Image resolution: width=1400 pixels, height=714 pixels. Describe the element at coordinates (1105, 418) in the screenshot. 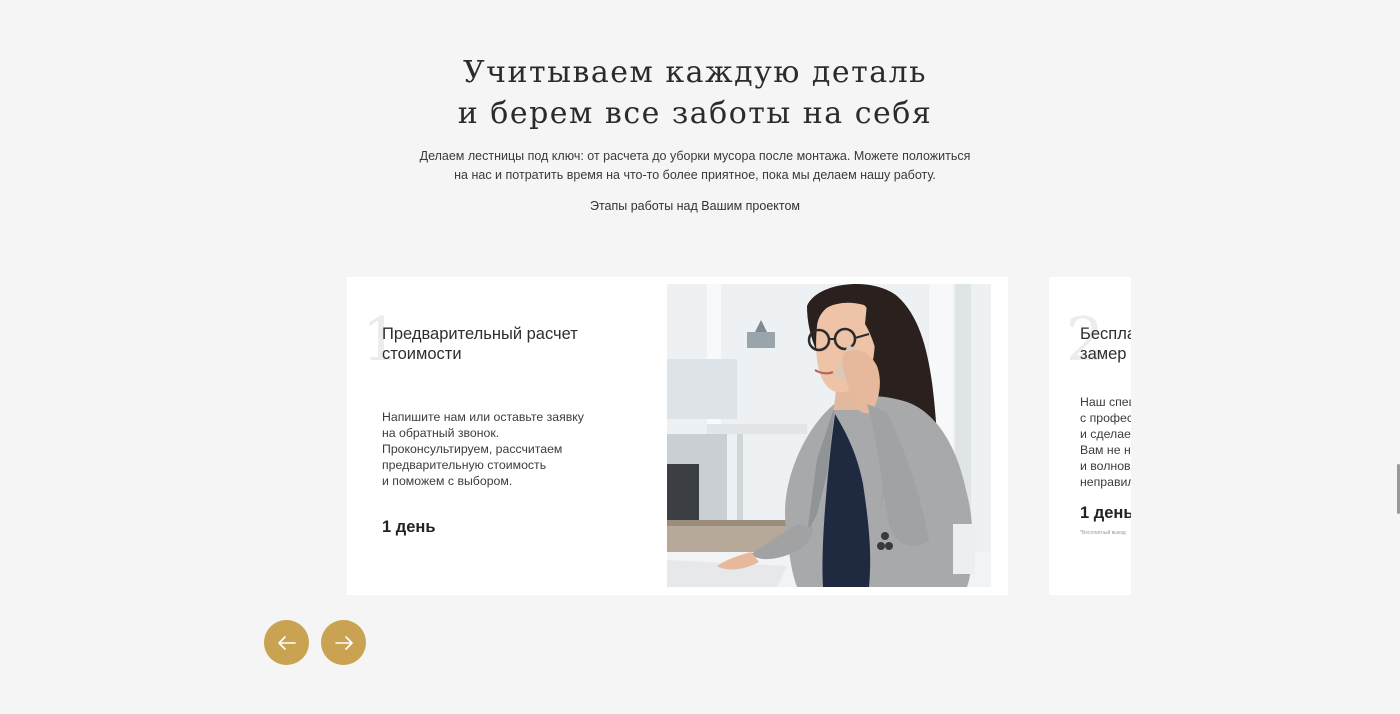

I see `step-text-line: с профессиональным` at that location.